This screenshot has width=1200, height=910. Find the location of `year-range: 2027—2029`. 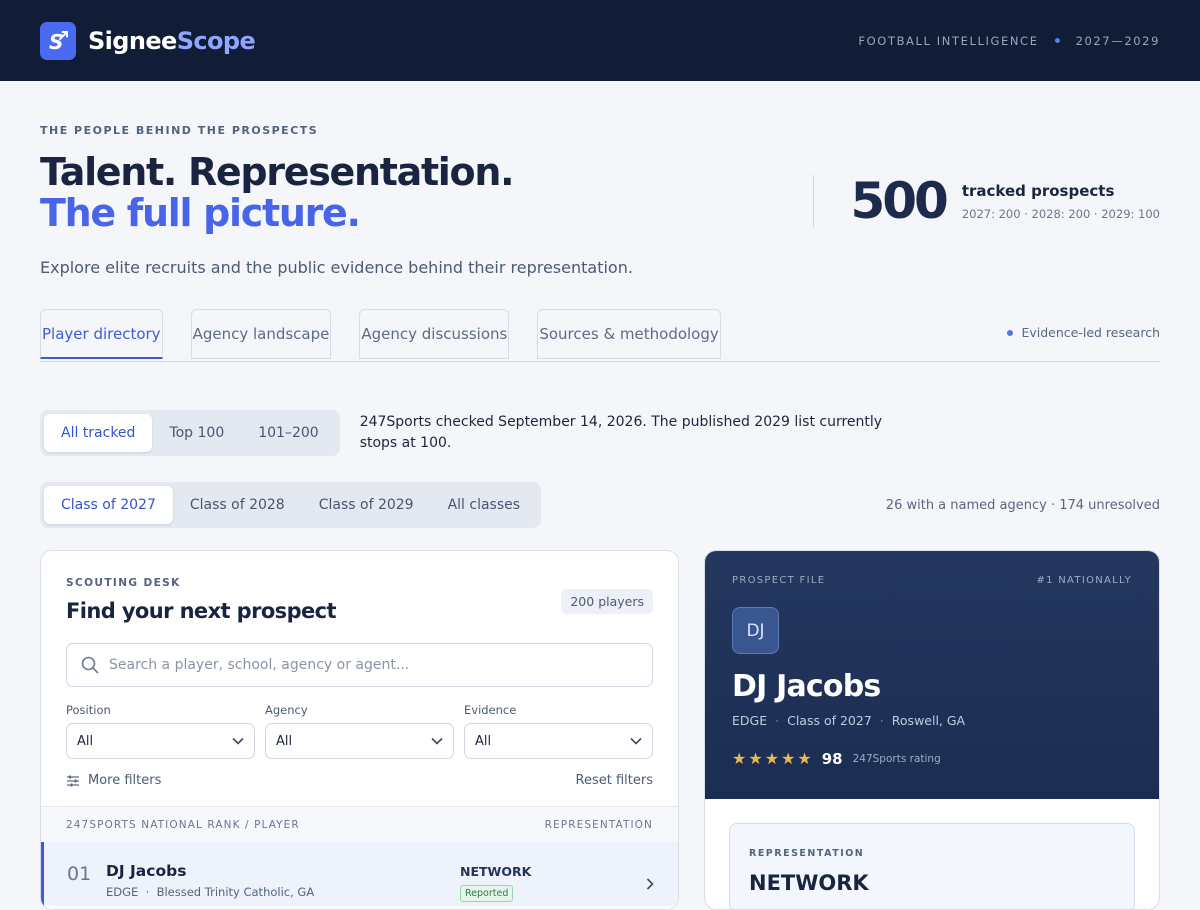

year-range: 2027—2029 is located at coordinates (1117, 40).